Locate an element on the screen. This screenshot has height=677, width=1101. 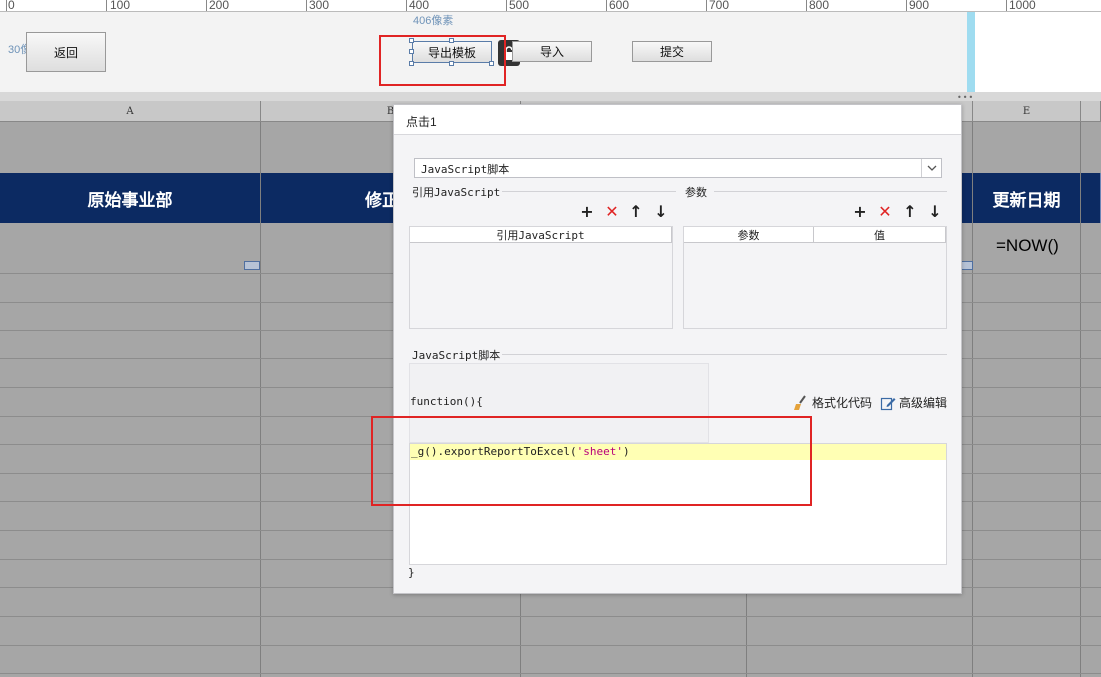
script-type-value: JavaScript脚本 is located at coordinates (465, 169).